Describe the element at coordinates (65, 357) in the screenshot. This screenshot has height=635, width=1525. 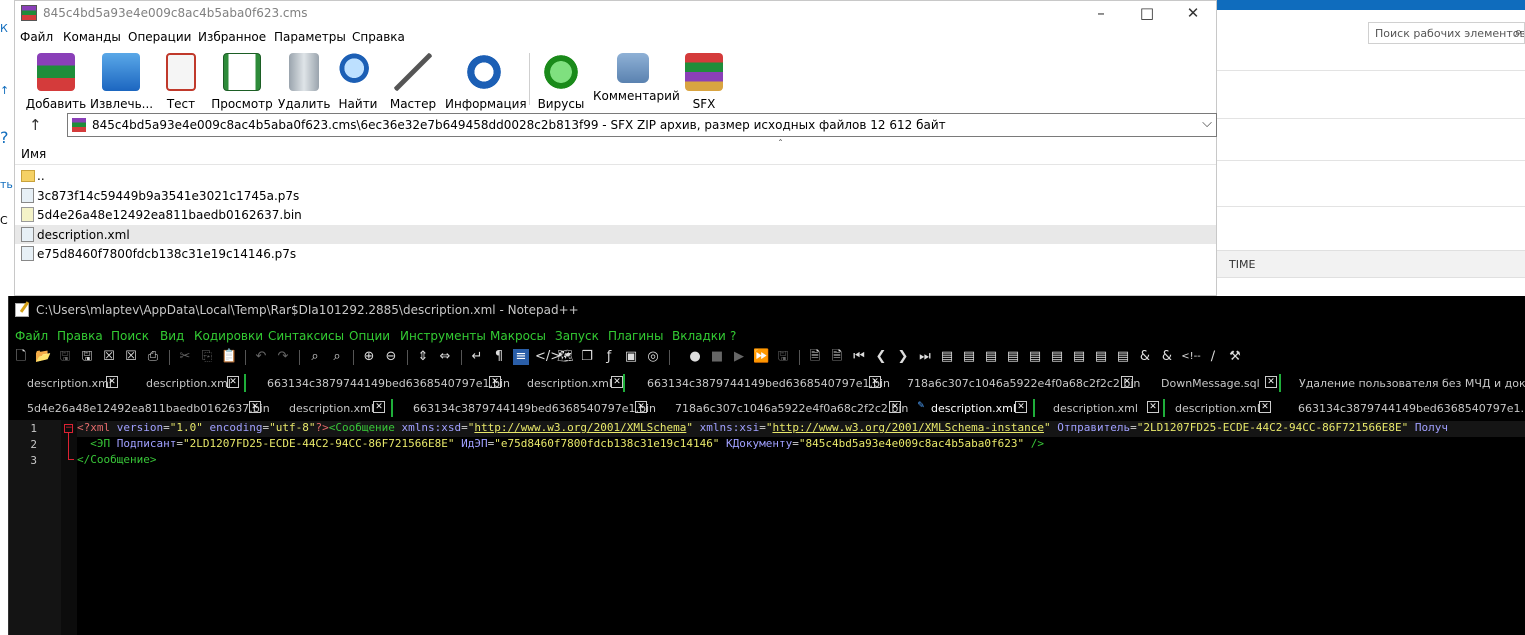
I see `save-icon: 🖫` at that location.